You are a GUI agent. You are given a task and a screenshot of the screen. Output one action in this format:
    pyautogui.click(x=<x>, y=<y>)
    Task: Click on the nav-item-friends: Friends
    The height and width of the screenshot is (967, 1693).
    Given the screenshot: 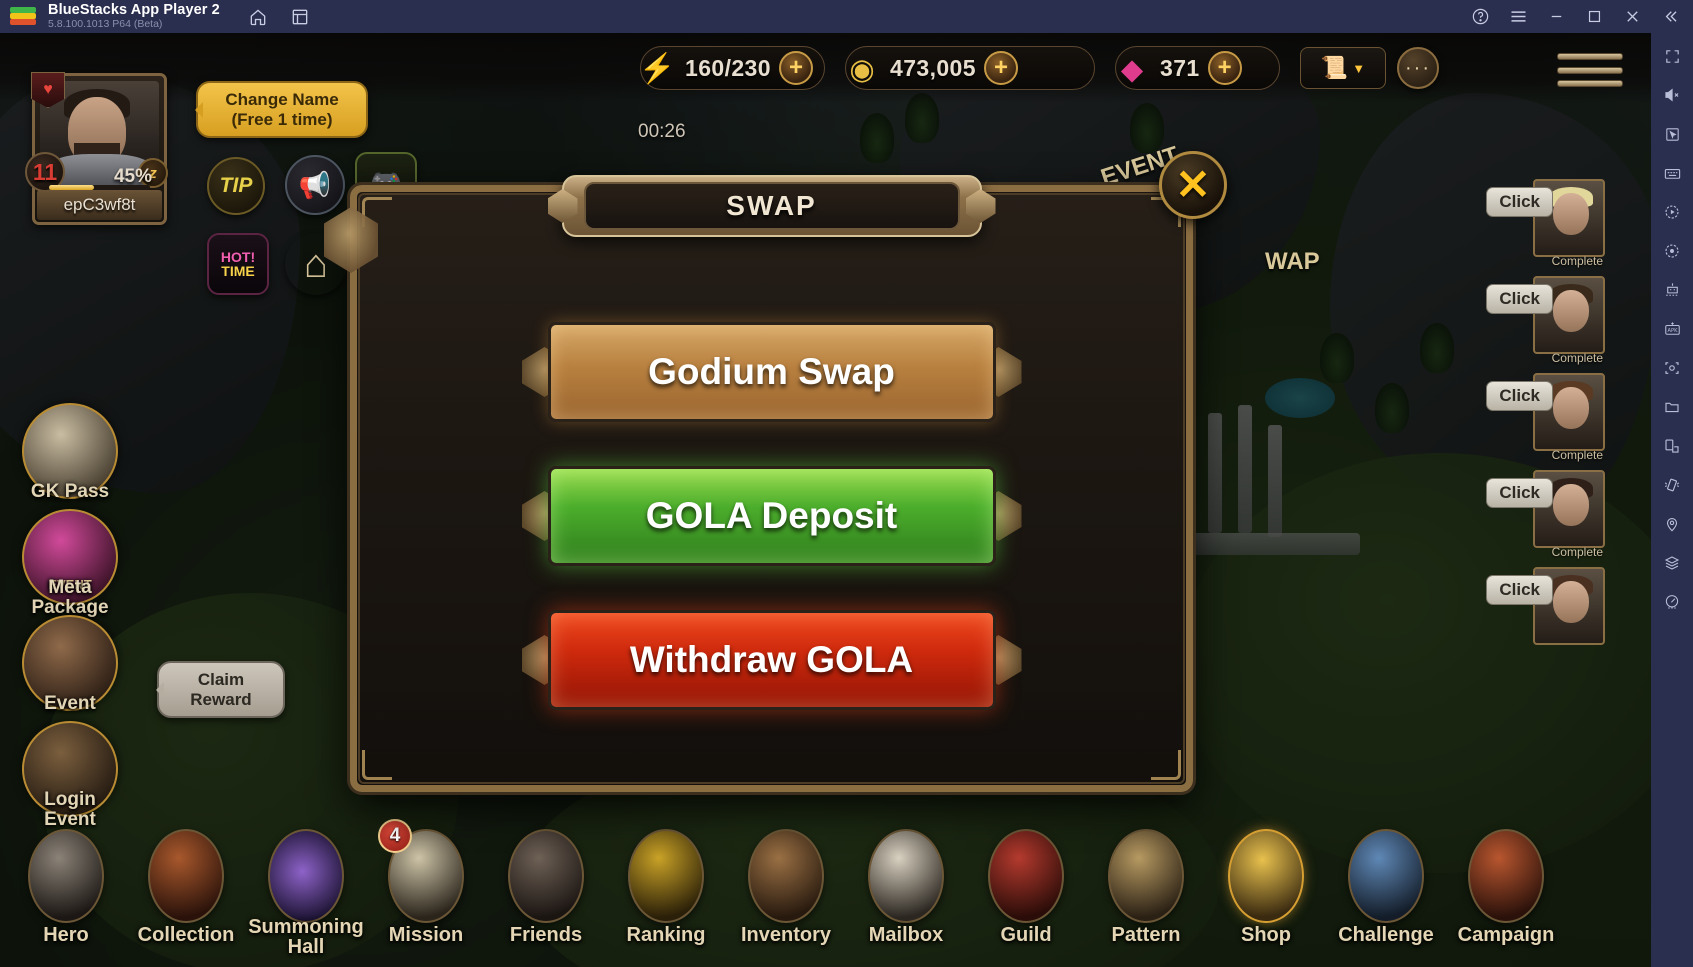 What is the action you would take?
    pyautogui.click(x=546, y=893)
    